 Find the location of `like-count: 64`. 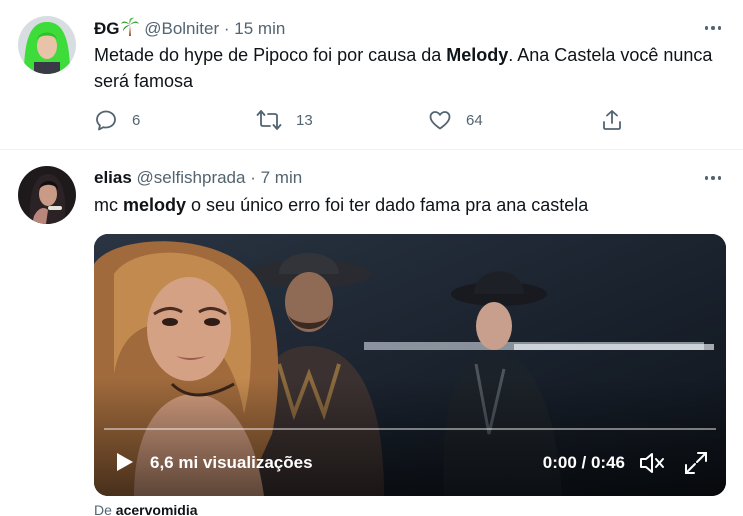

like-count: 64 is located at coordinates (474, 120).